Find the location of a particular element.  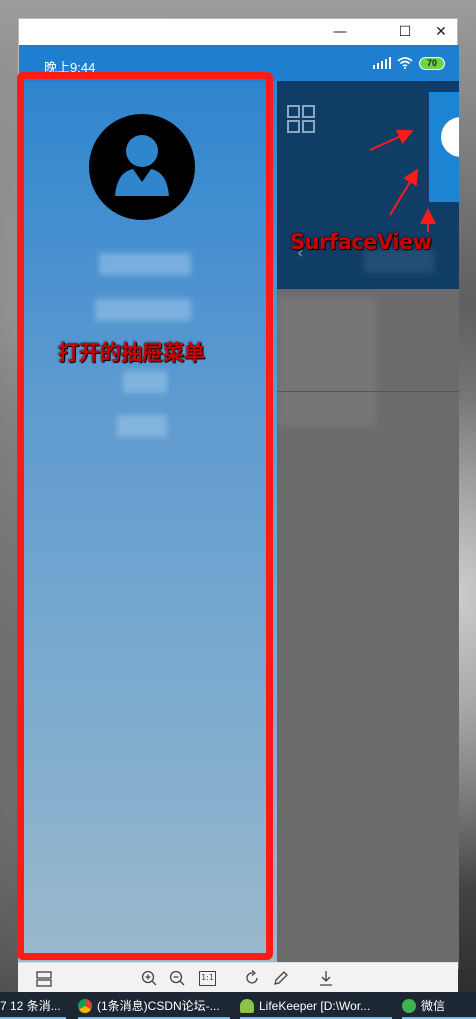

download-icon is located at coordinates (326, 978).